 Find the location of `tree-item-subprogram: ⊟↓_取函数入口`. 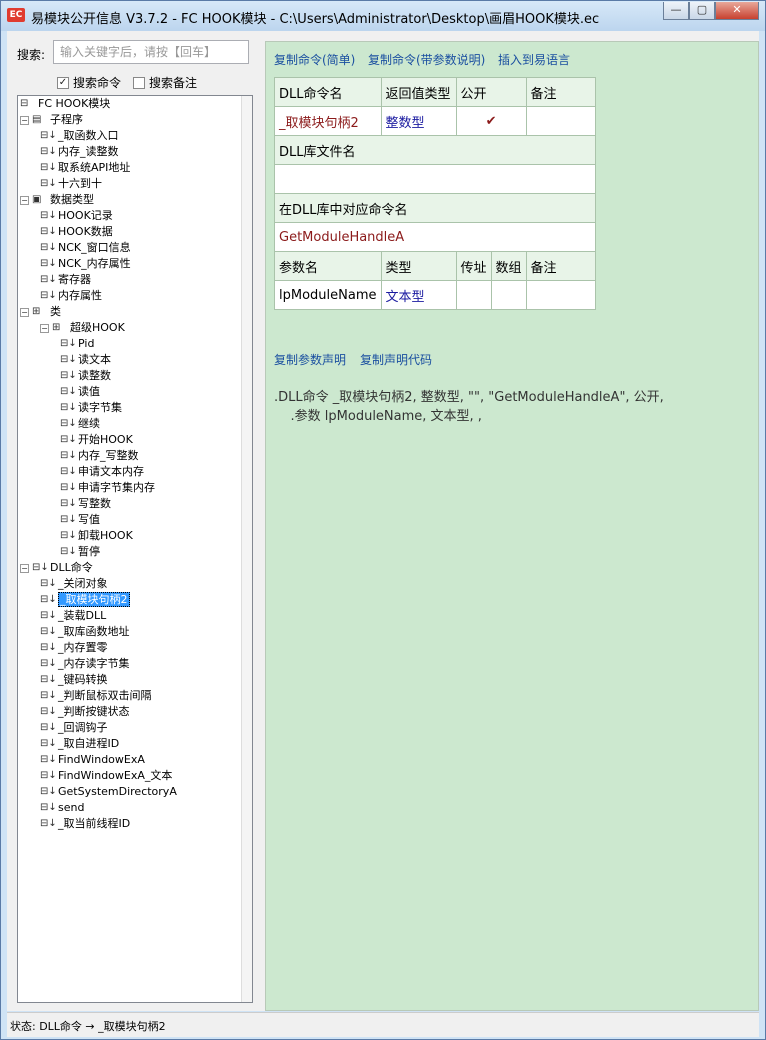

tree-item-subprogram: ⊟↓_取函数入口 is located at coordinates (79, 136).